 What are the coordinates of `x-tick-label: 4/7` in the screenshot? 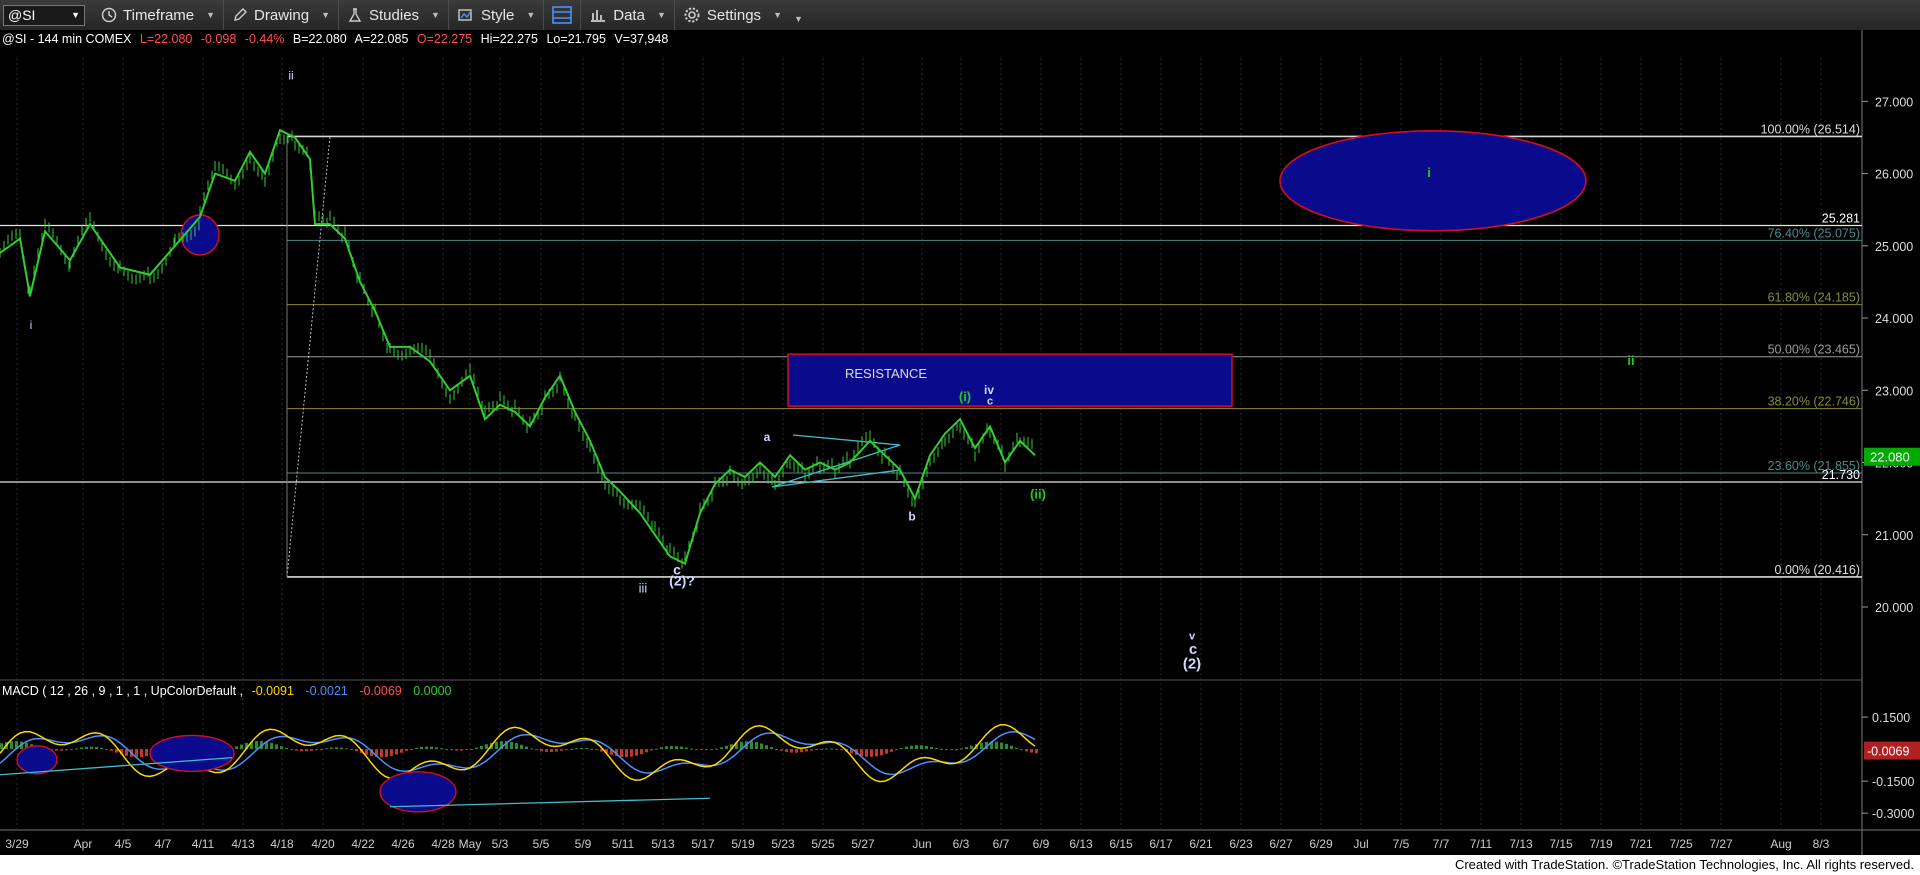 It's located at (163, 844).